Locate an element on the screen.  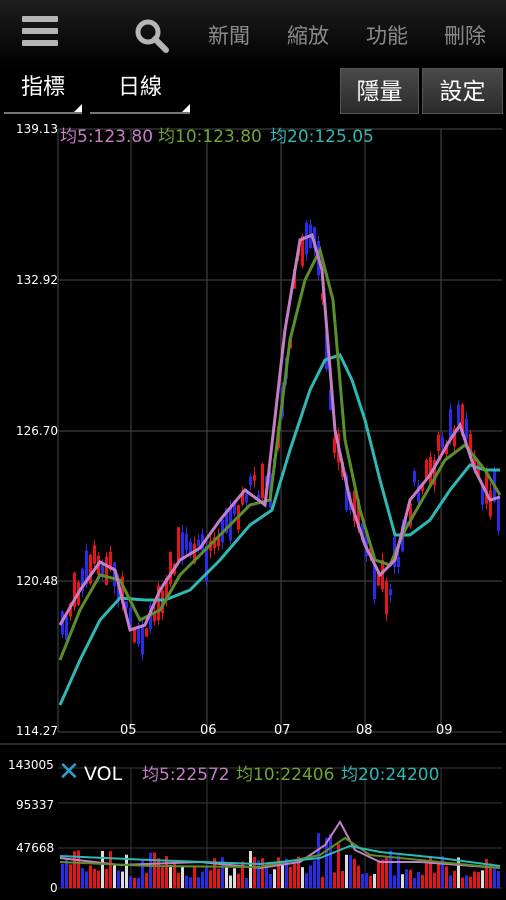
volume-title: VOL is located at coordinates (103, 774).